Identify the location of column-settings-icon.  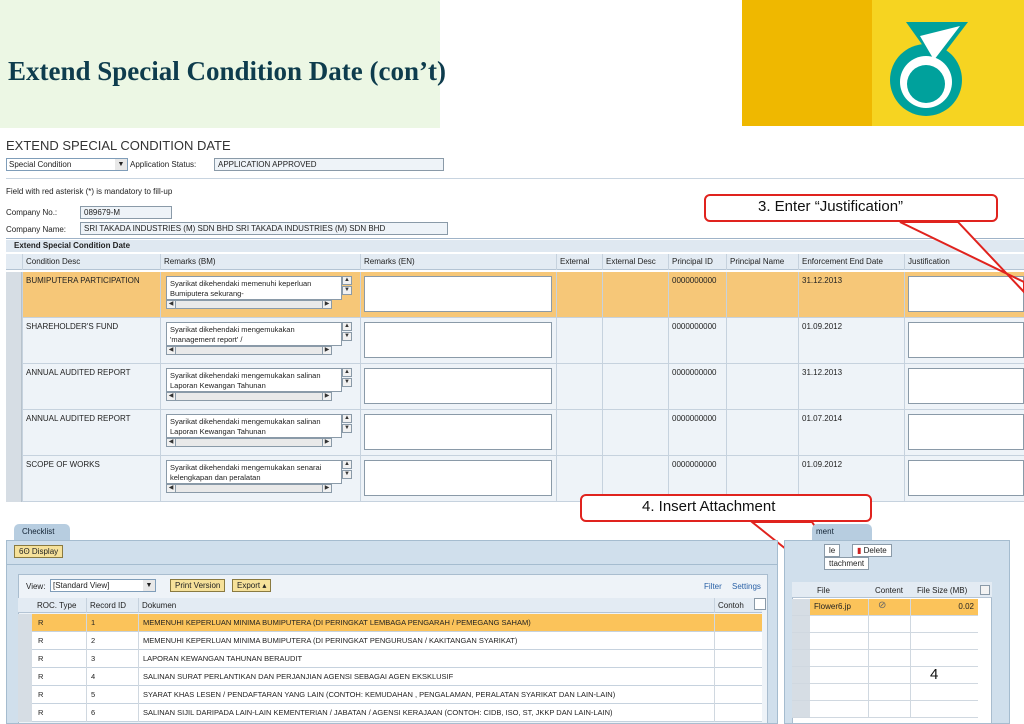
(760, 604).